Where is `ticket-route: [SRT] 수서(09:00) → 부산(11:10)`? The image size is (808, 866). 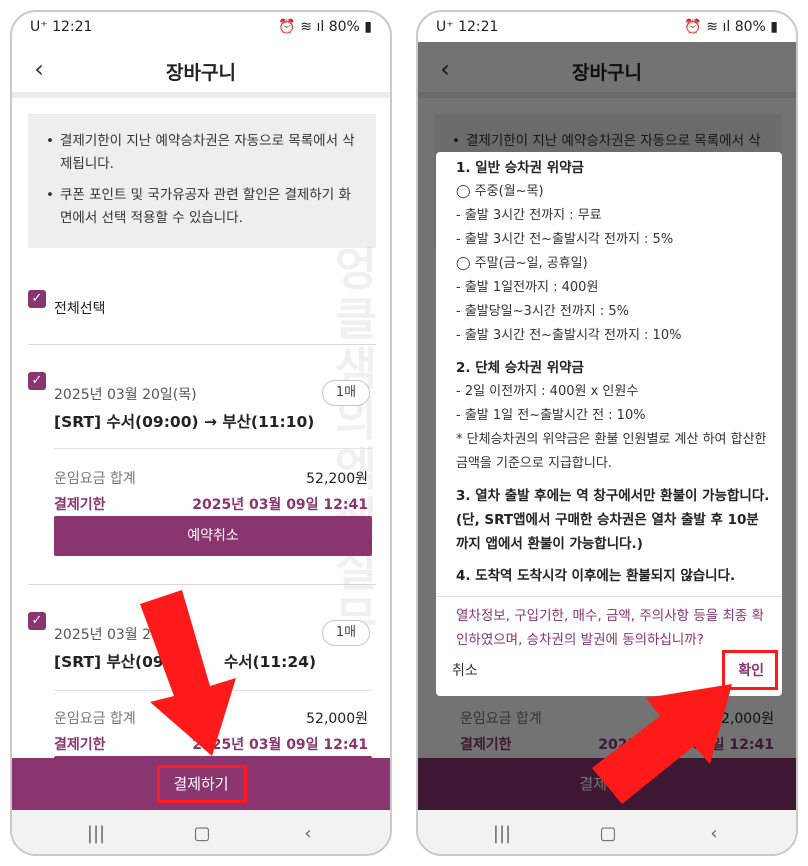
ticket-route: [SRT] 수서(09:00) → 부산(11:10) is located at coordinates (184, 422).